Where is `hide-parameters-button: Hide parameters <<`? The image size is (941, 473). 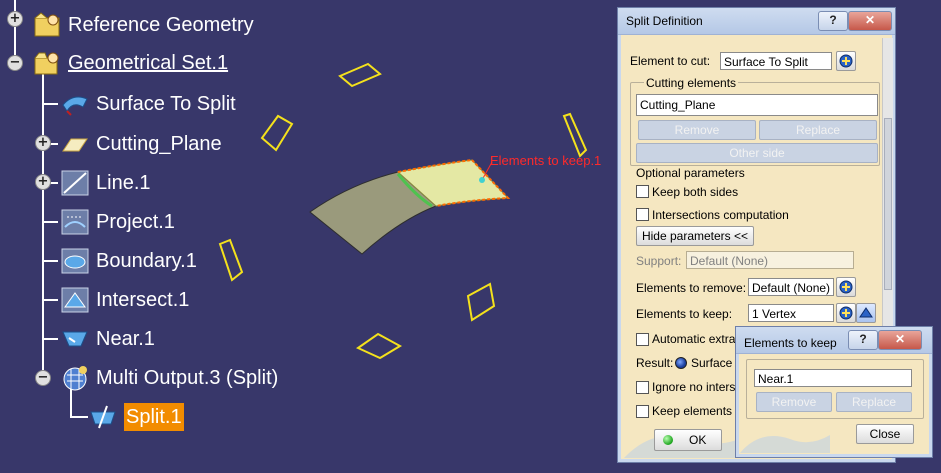 hide-parameters-button: Hide parameters << is located at coordinates (695, 236).